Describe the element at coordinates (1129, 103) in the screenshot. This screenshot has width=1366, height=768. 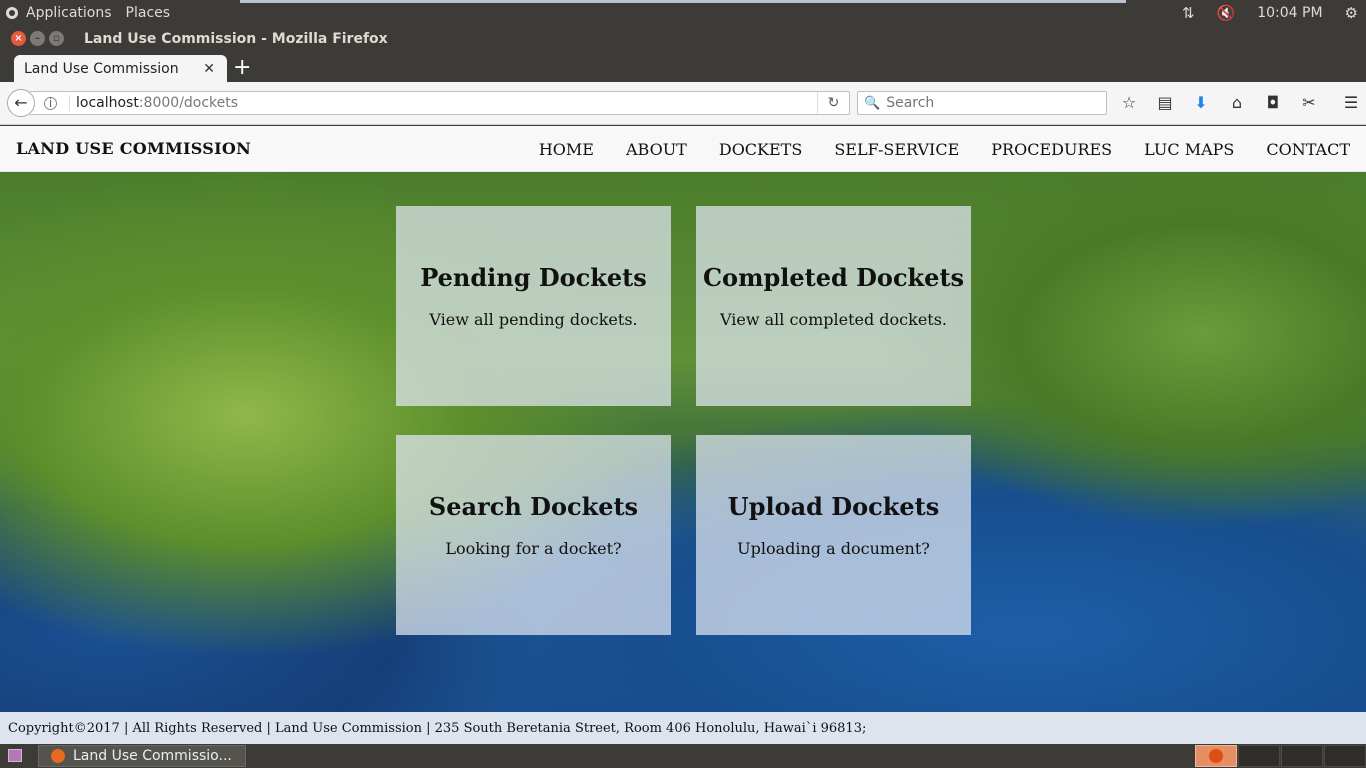
I see `bookmark-star-icon: ☆` at that location.